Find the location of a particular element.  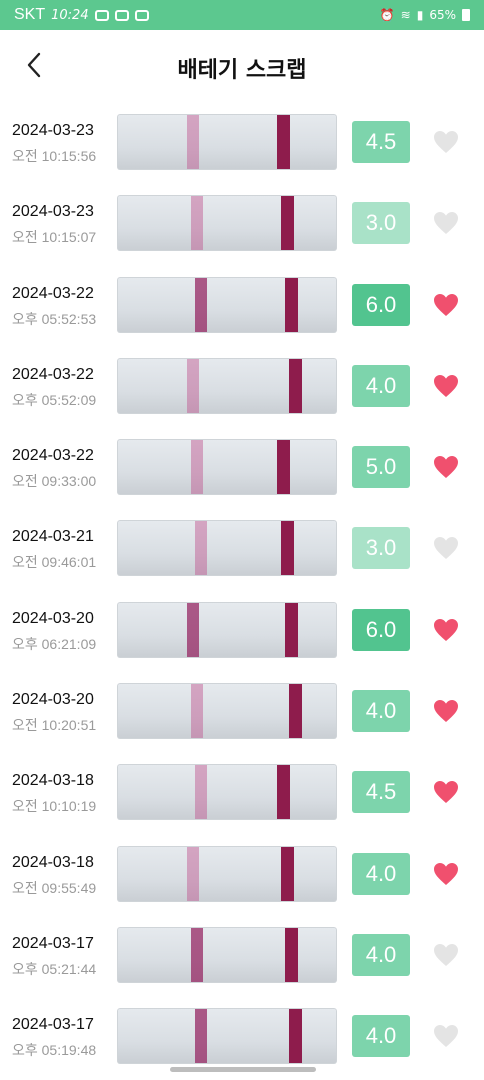

scrap-item: 2024-03-20 오전 10:20:51 4.0 is located at coordinates (242, 709).